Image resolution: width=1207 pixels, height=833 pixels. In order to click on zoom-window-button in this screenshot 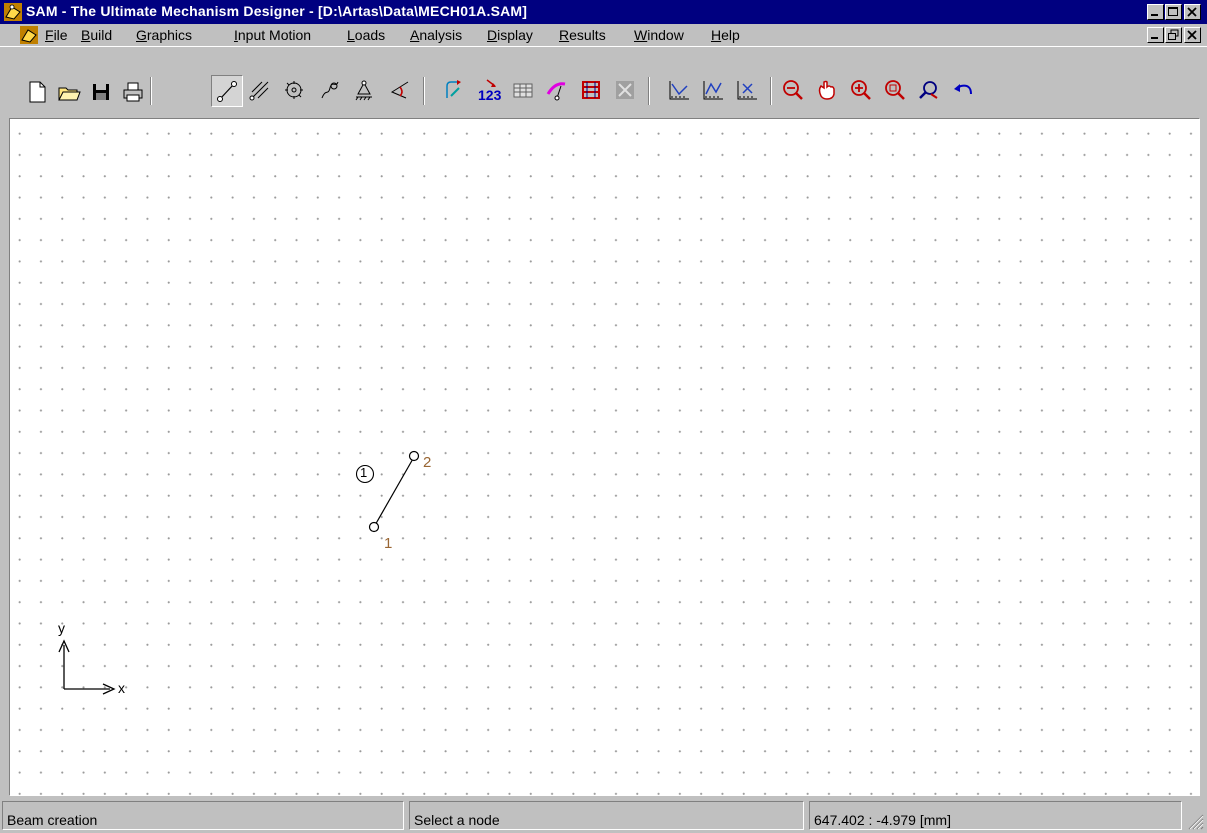, I will do `click(896, 91)`.